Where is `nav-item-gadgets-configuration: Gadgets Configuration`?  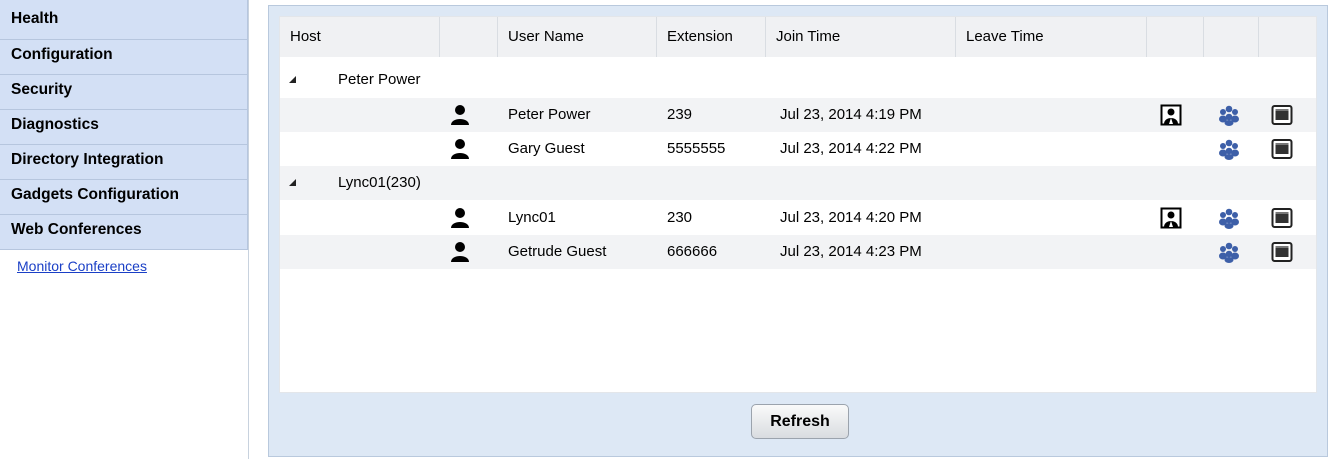 nav-item-gadgets-configuration: Gadgets Configuration is located at coordinates (124, 197).